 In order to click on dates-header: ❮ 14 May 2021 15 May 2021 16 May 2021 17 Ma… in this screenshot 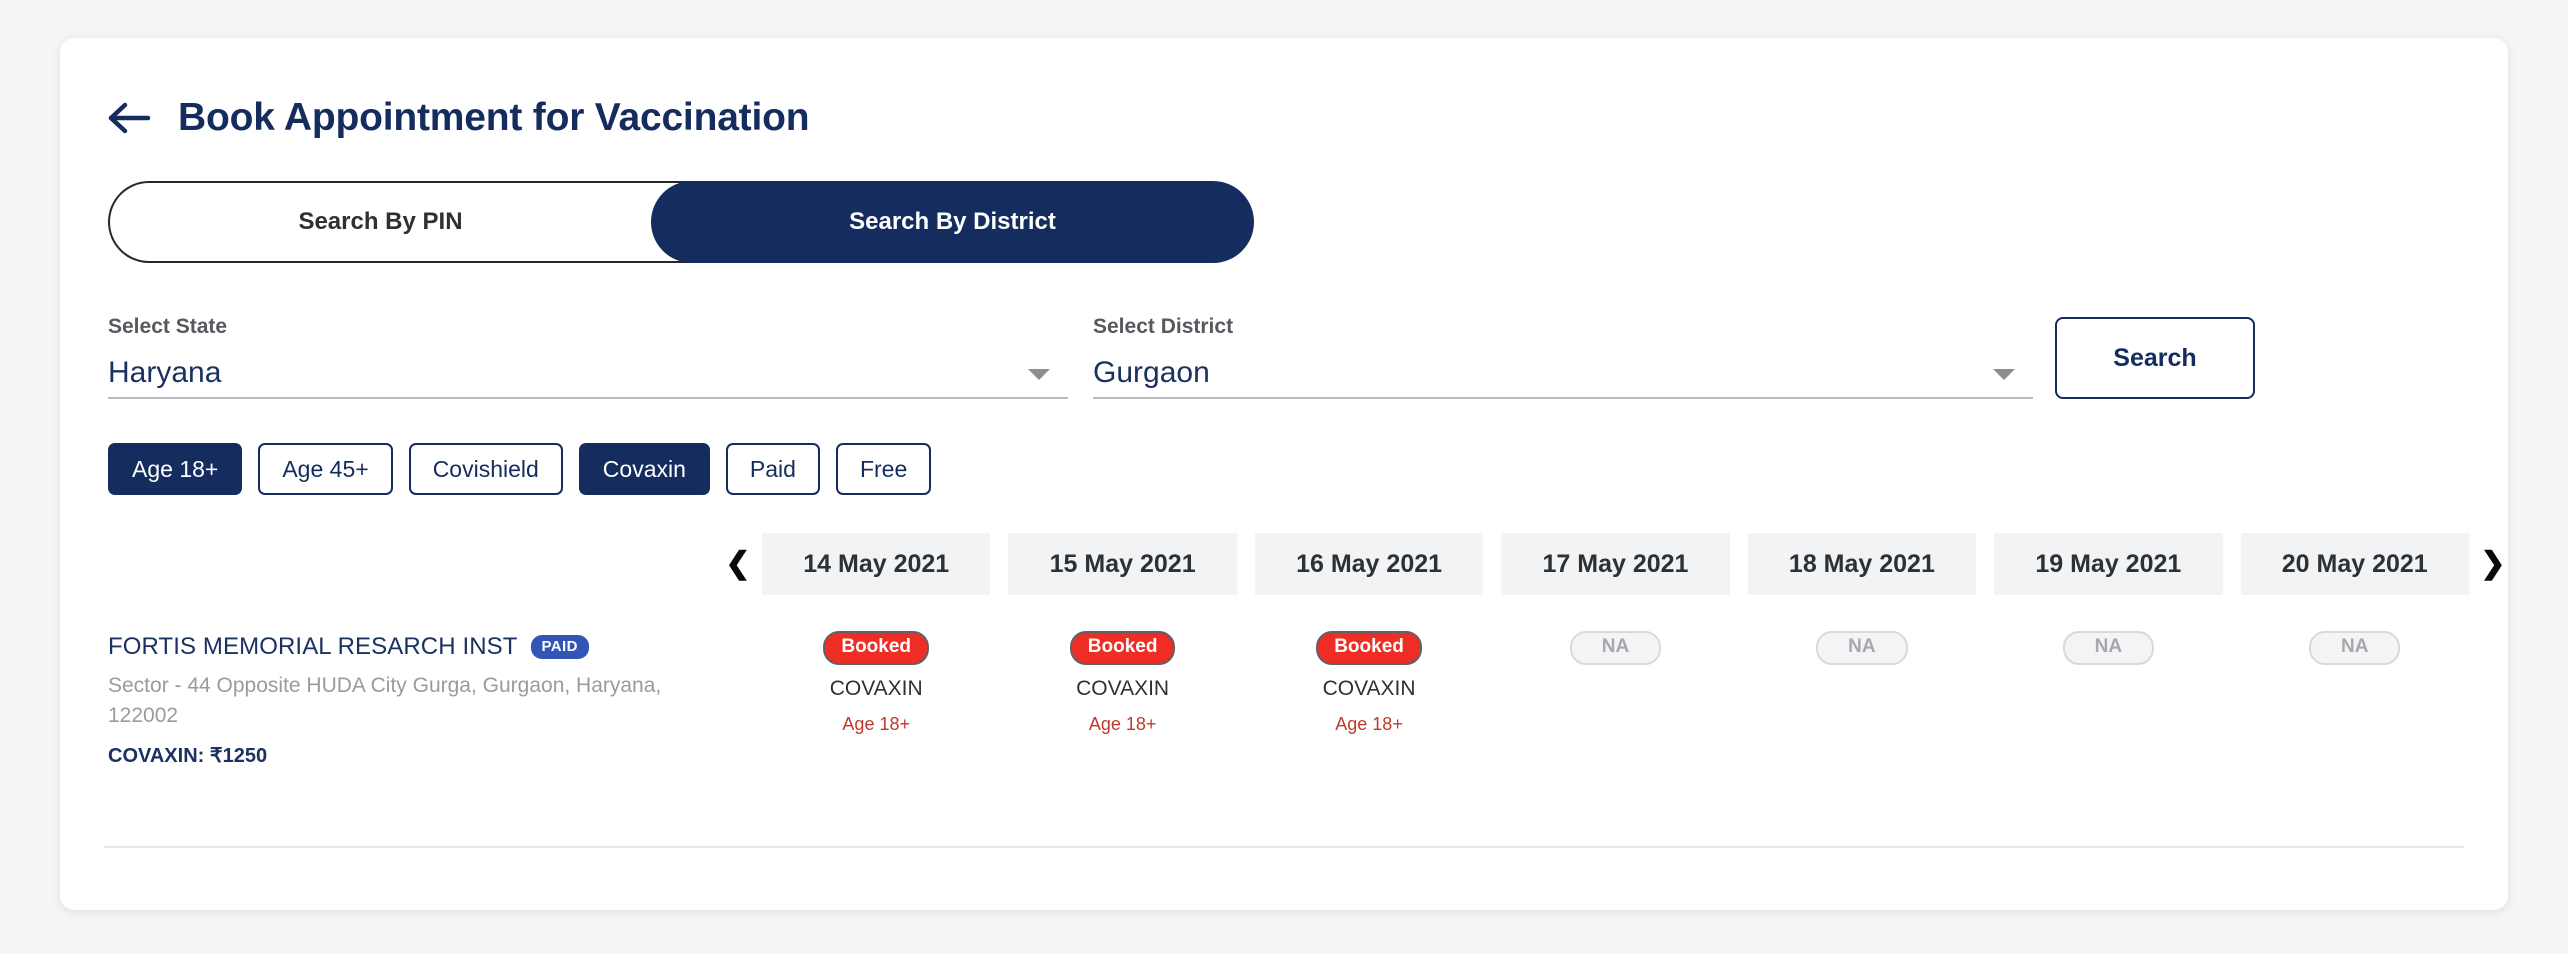, I will do `click(1615, 564)`.